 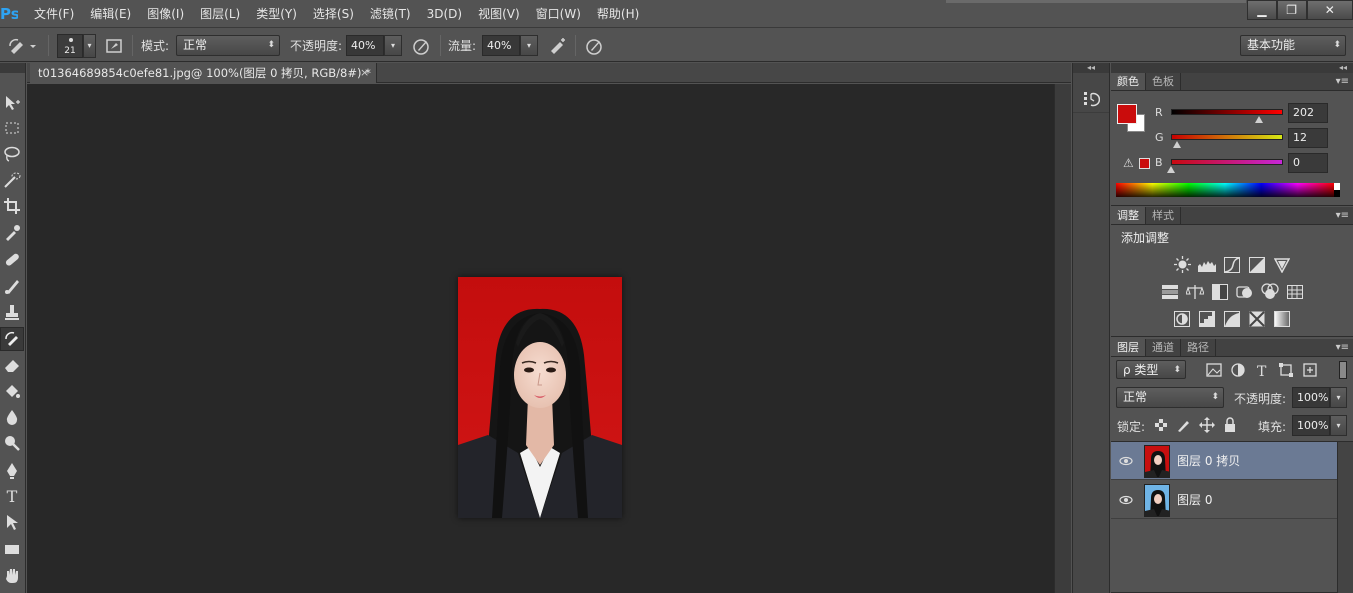 What do you see at coordinates (1293, 45) in the screenshot?
I see `workspace-select: 基本功能 ⬍` at bounding box center [1293, 45].